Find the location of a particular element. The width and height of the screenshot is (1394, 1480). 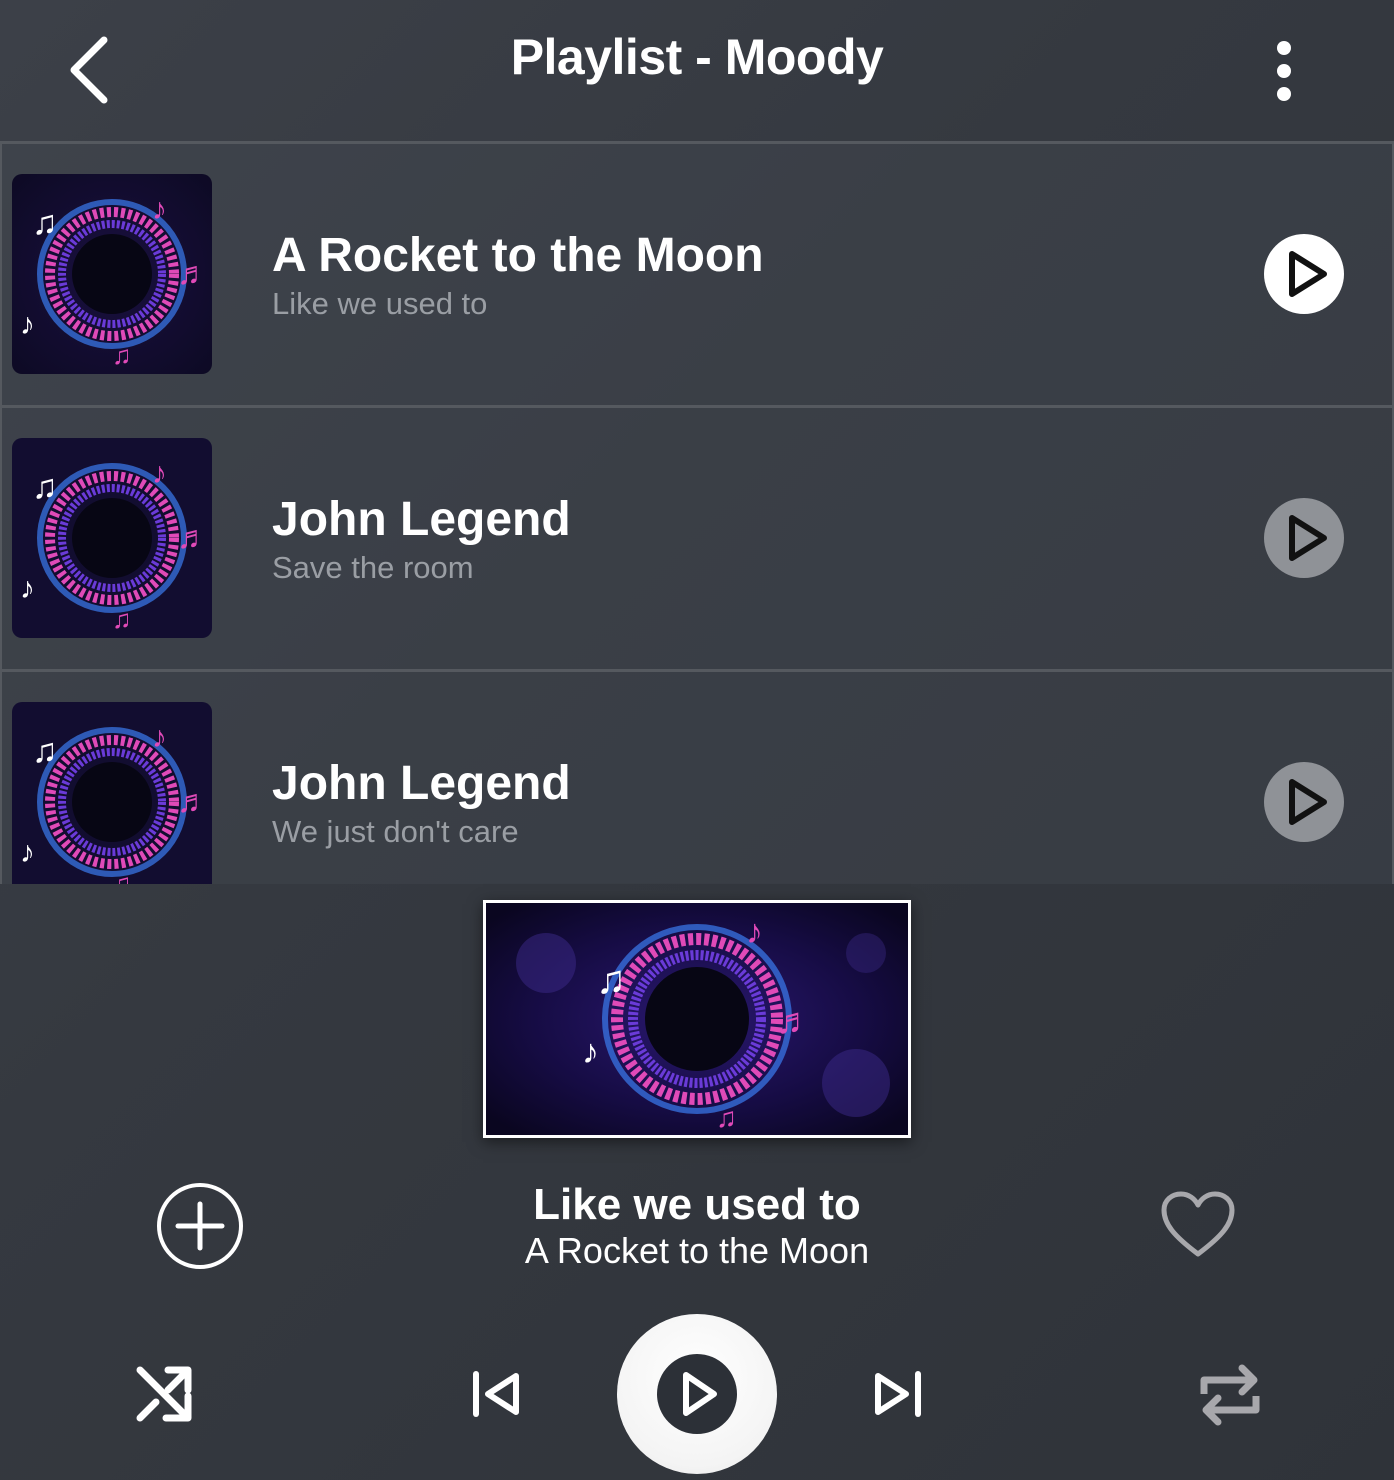

song-subtitle: We just don't care is located at coordinates (395, 831).